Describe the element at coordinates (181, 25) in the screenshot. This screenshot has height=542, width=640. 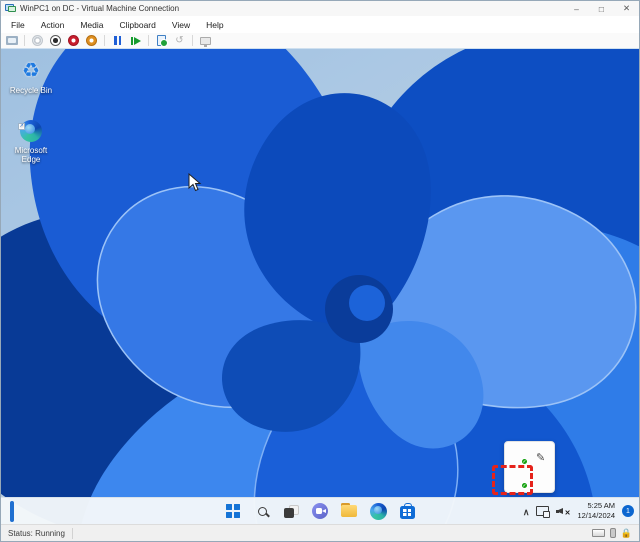
I see `menu-view: View` at that location.